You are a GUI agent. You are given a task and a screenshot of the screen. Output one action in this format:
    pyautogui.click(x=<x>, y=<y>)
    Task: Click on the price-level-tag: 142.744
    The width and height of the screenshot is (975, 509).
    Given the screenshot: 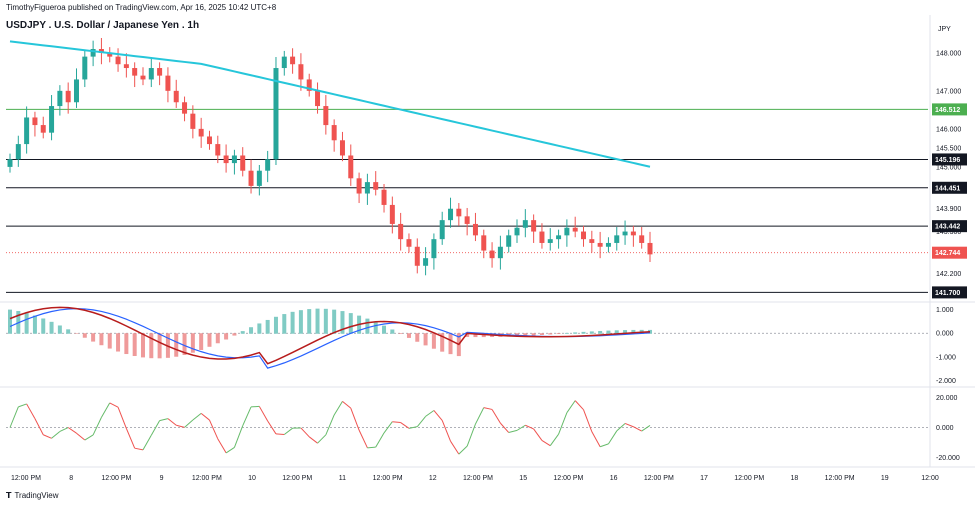 What is the action you would take?
    pyautogui.click(x=949, y=252)
    